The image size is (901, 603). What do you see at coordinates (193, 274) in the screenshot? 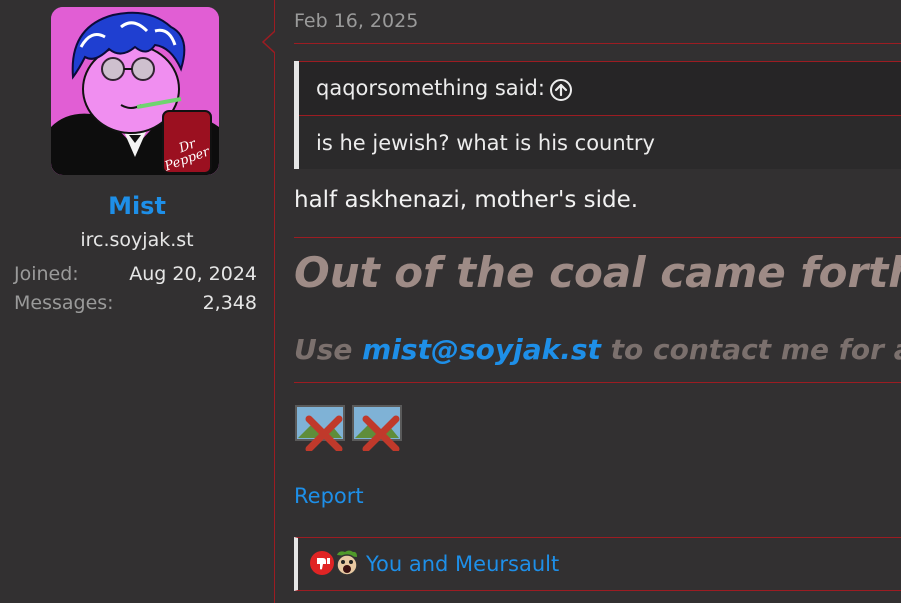
I see `stat-value: Aug 20, 2024` at bounding box center [193, 274].